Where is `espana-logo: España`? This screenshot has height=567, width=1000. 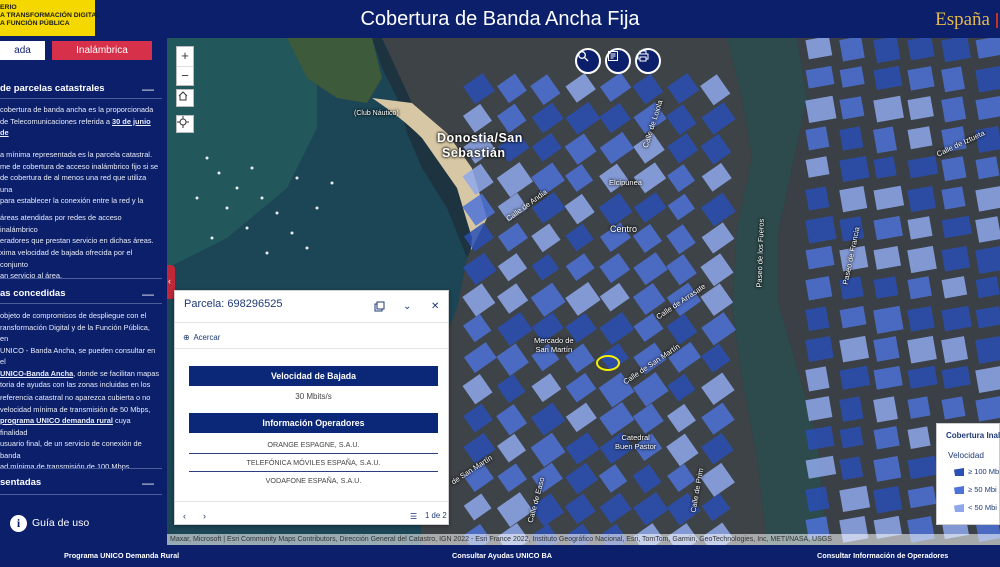 espana-logo: España is located at coordinates (962, 20).